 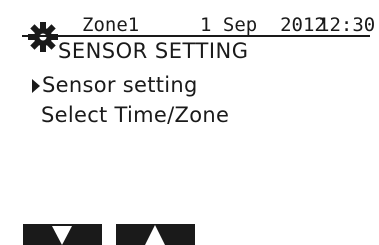 What do you see at coordinates (120, 85) in the screenshot?
I see `menu-item-label: Sensor setting` at bounding box center [120, 85].